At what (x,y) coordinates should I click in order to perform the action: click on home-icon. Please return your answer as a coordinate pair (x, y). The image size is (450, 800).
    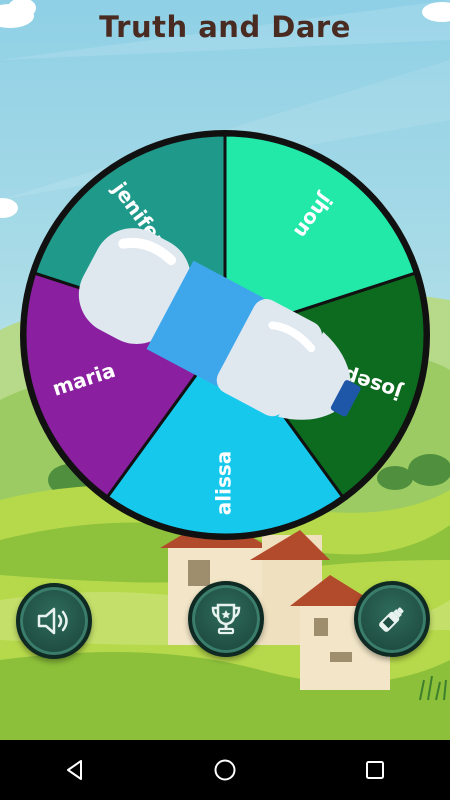
    Looking at the image, I should click on (225, 770).